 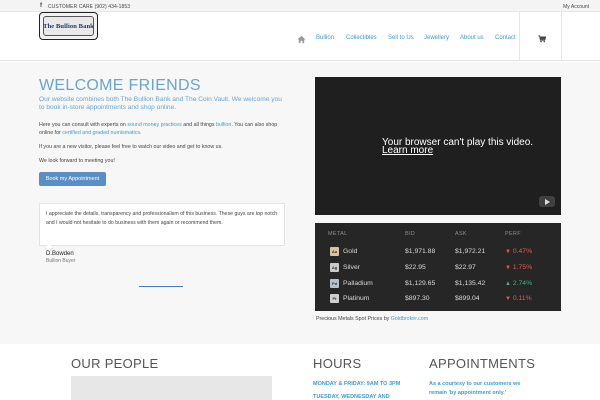 What do you see at coordinates (351, 267) in the screenshot?
I see `metal-name: Silver` at bounding box center [351, 267].